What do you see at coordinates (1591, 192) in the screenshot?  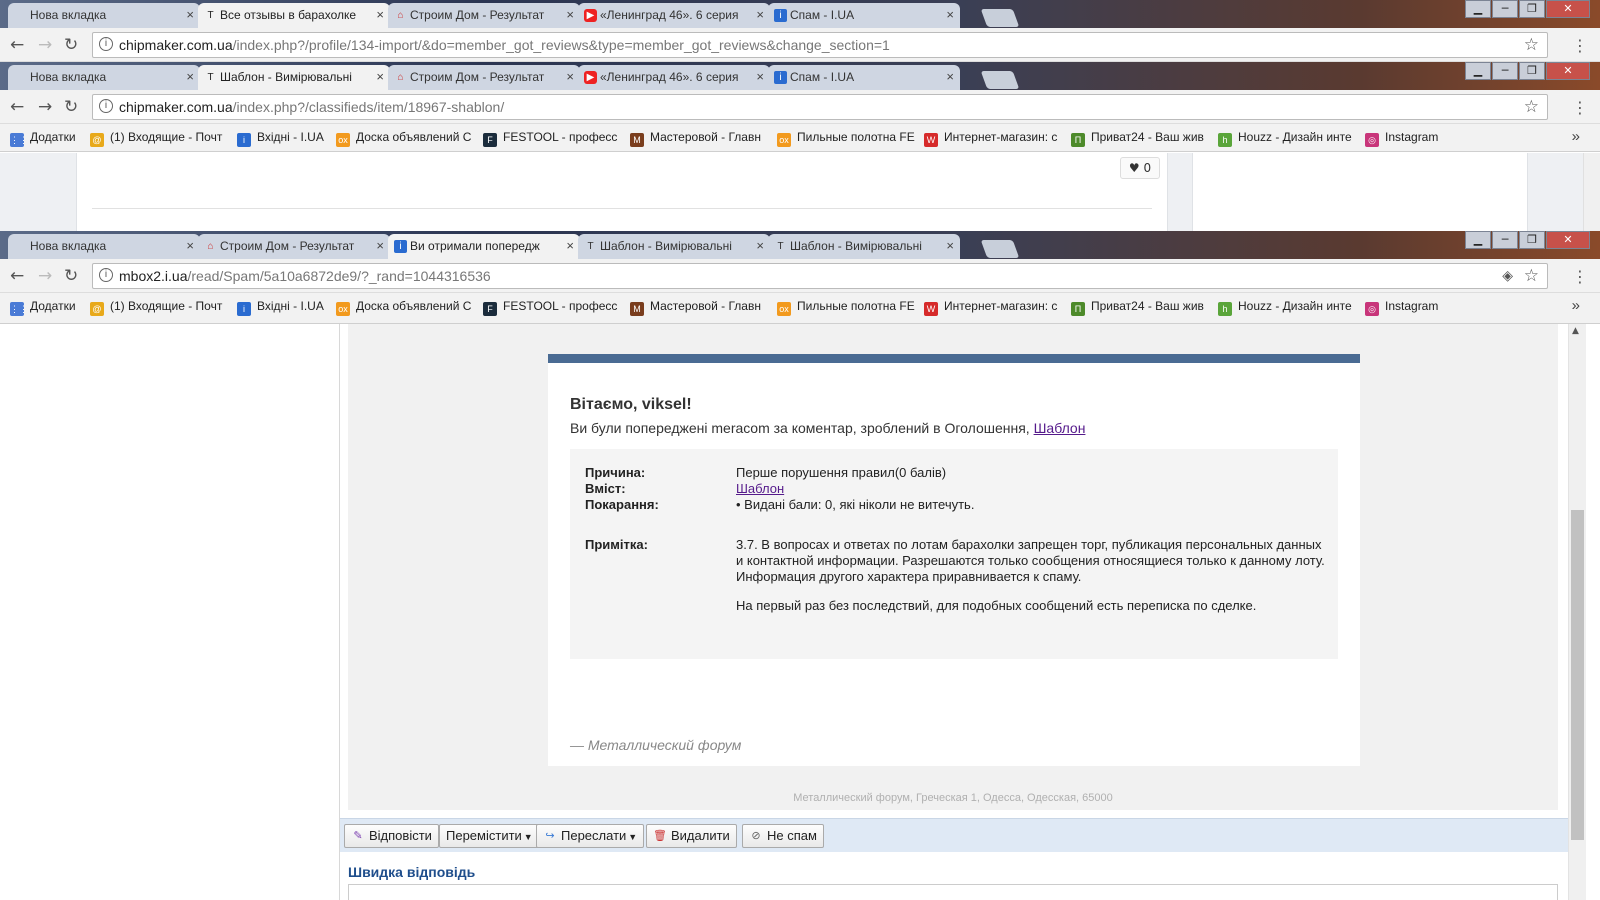 I see `scrollbar` at bounding box center [1591, 192].